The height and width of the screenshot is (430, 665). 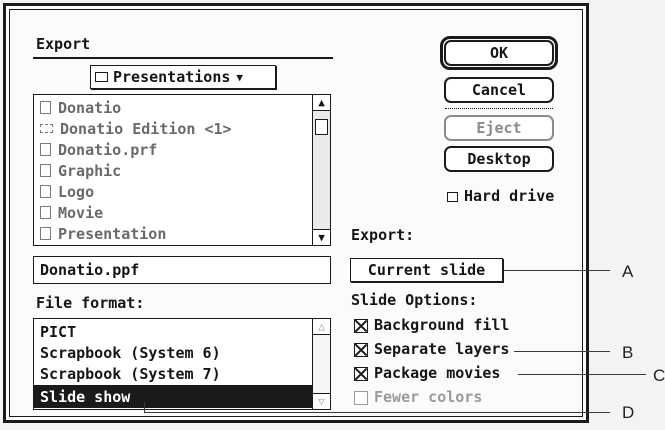 What do you see at coordinates (426, 270) in the screenshot?
I see `export-scope-popup: Current slide` at bounding box center [426, 270].